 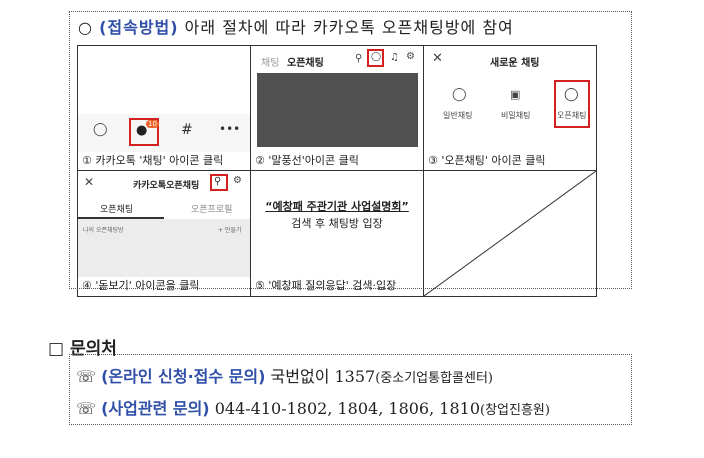 What do you see at coordinates (337, 206) in the screenshot?
I see `search-keyword: “예창패 주관기관 사업설명회”` at bounding box center [337, 206].